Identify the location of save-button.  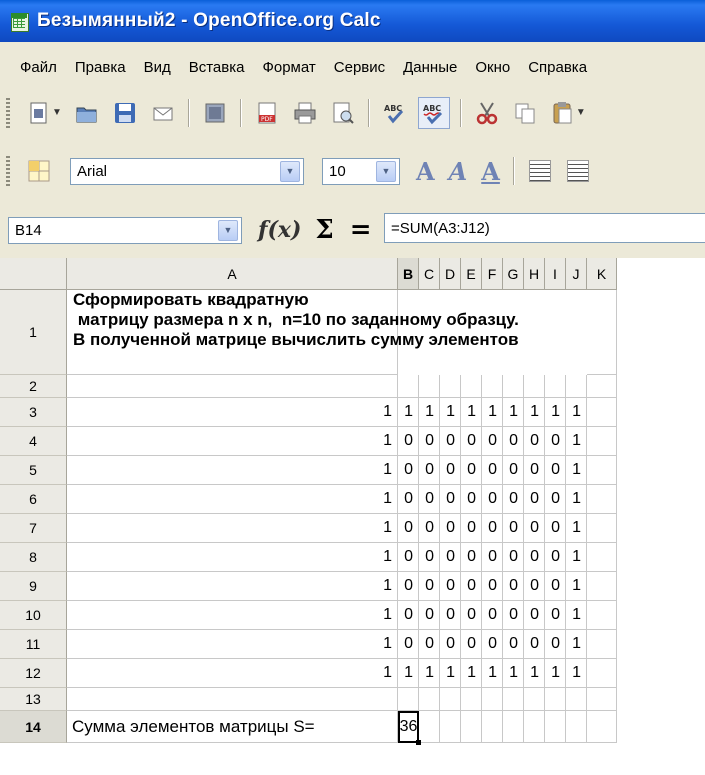
(125, 113).